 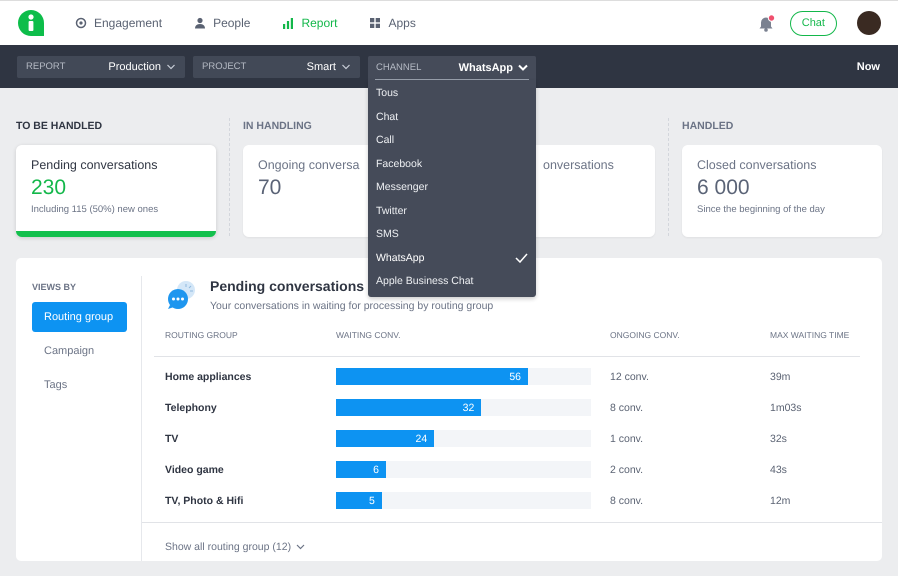 What do you see at coordinates (94, 165) in the screenshot?
I see `card-title: Pending conversations` at bounding box center [94, 165].